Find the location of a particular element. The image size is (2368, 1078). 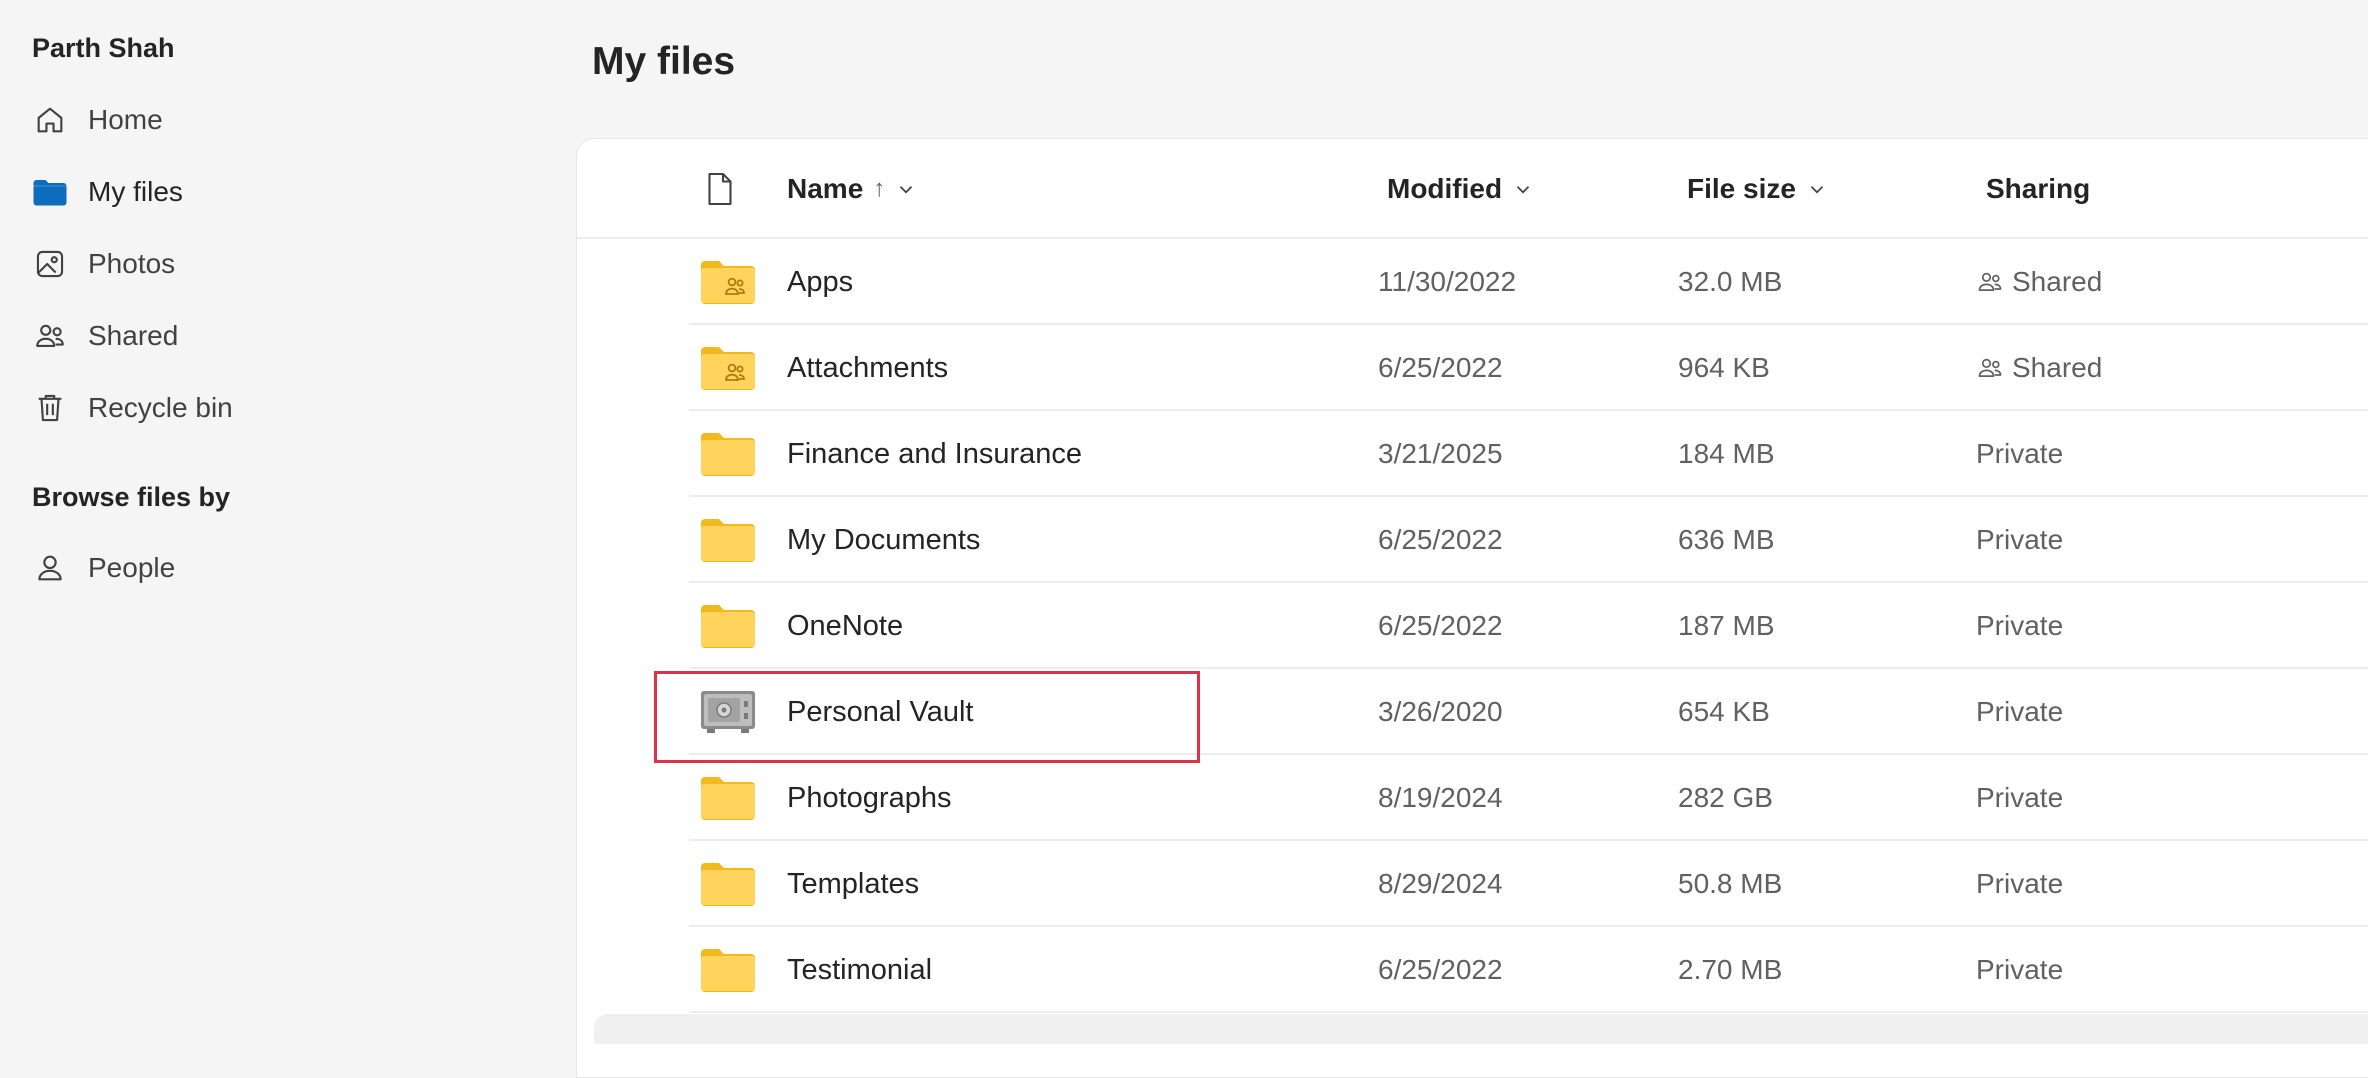

sidebar-item-recycle-bin: Recycle bin is located at coordinates (132, 408).